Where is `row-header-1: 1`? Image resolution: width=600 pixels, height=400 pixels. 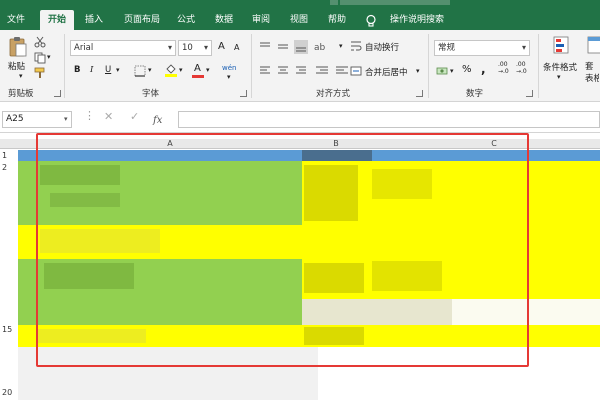
row-header-1: 1 is located at coordinates (4, 155).